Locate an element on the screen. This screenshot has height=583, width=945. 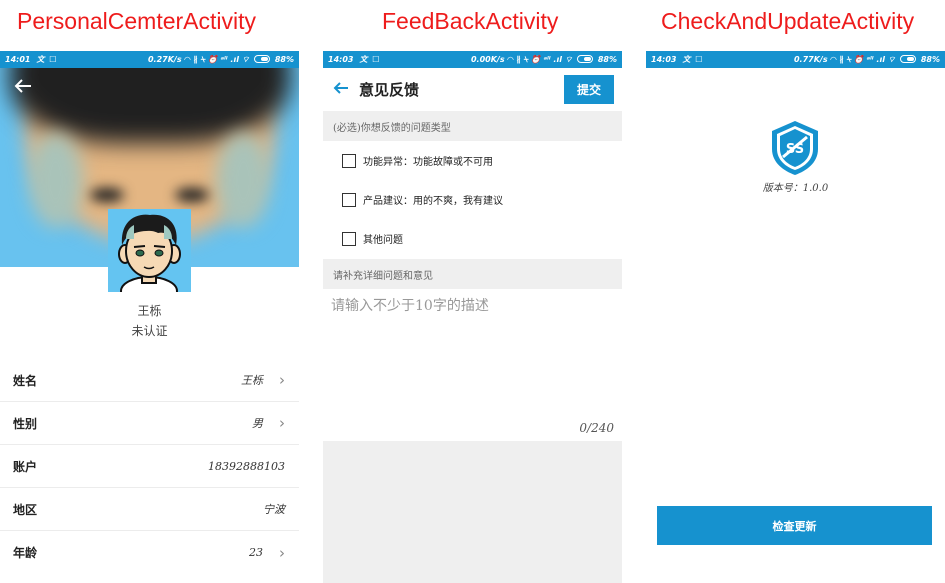
info-value: 宁波 is located at coordinates (274, 509).